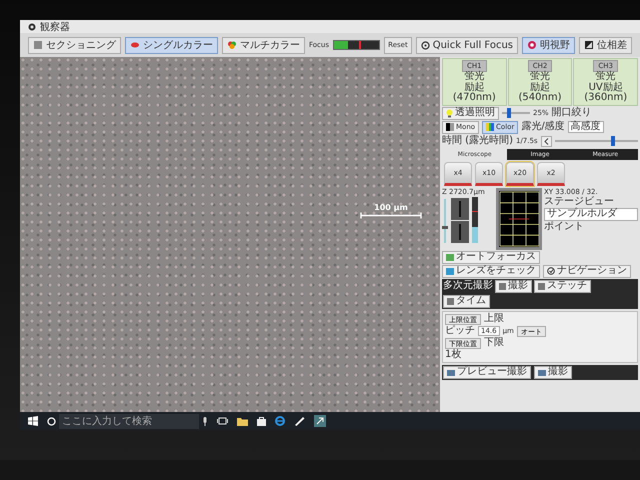 This screenshot has width=640, height=480. I want to click on contrast-icon, so click(589, 45).